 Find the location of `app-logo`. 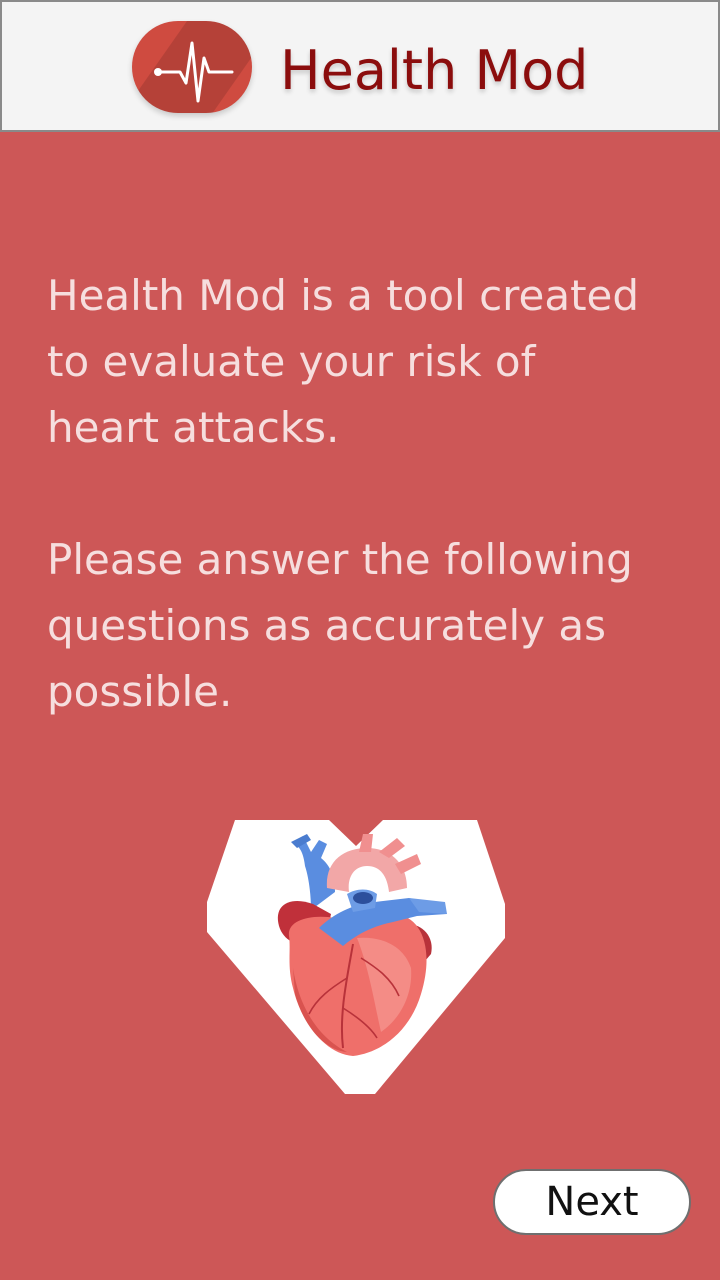

app-logo is located at coordinates (192, 67).